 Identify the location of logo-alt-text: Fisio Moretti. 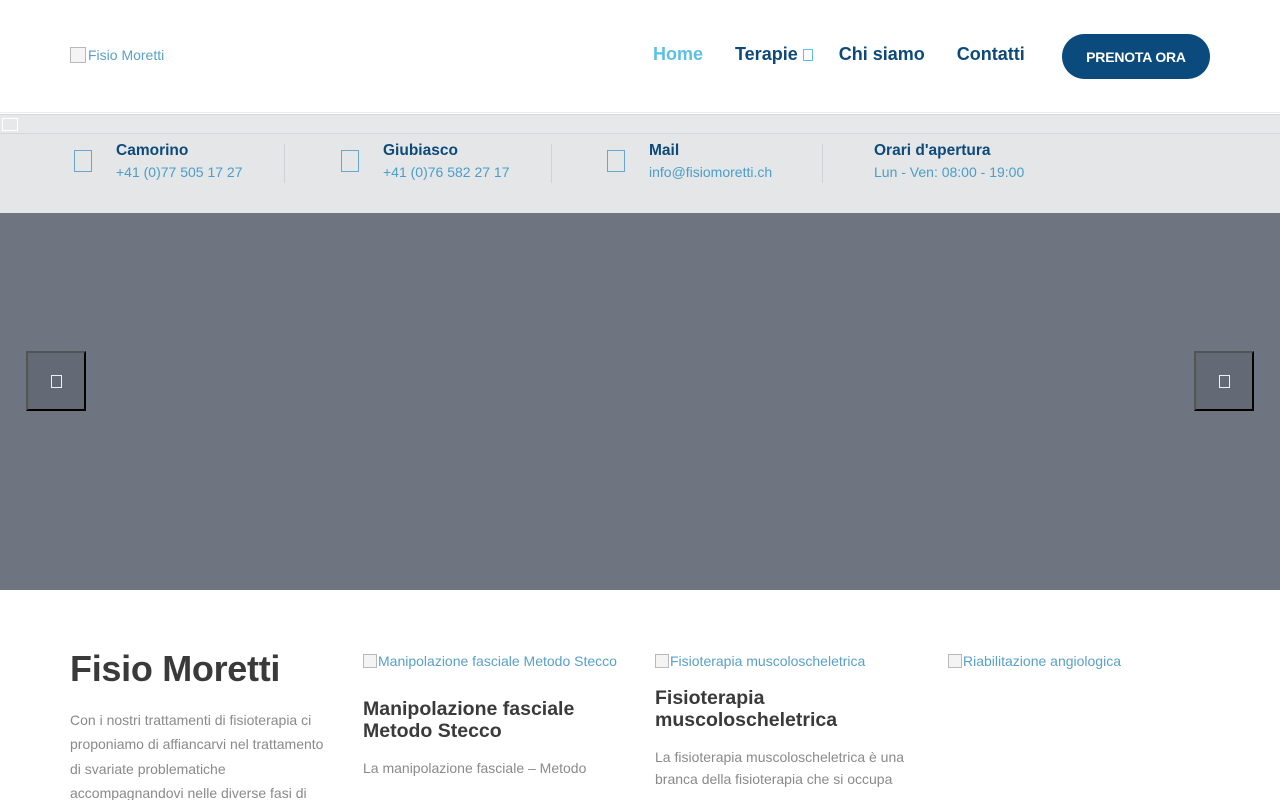
(126, 55).